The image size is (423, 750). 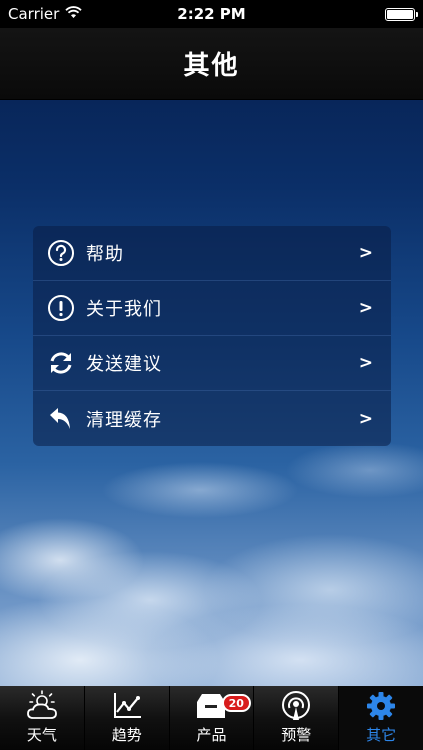 I want to click on tab-alerts: 预警, so click(x=297, y=718).